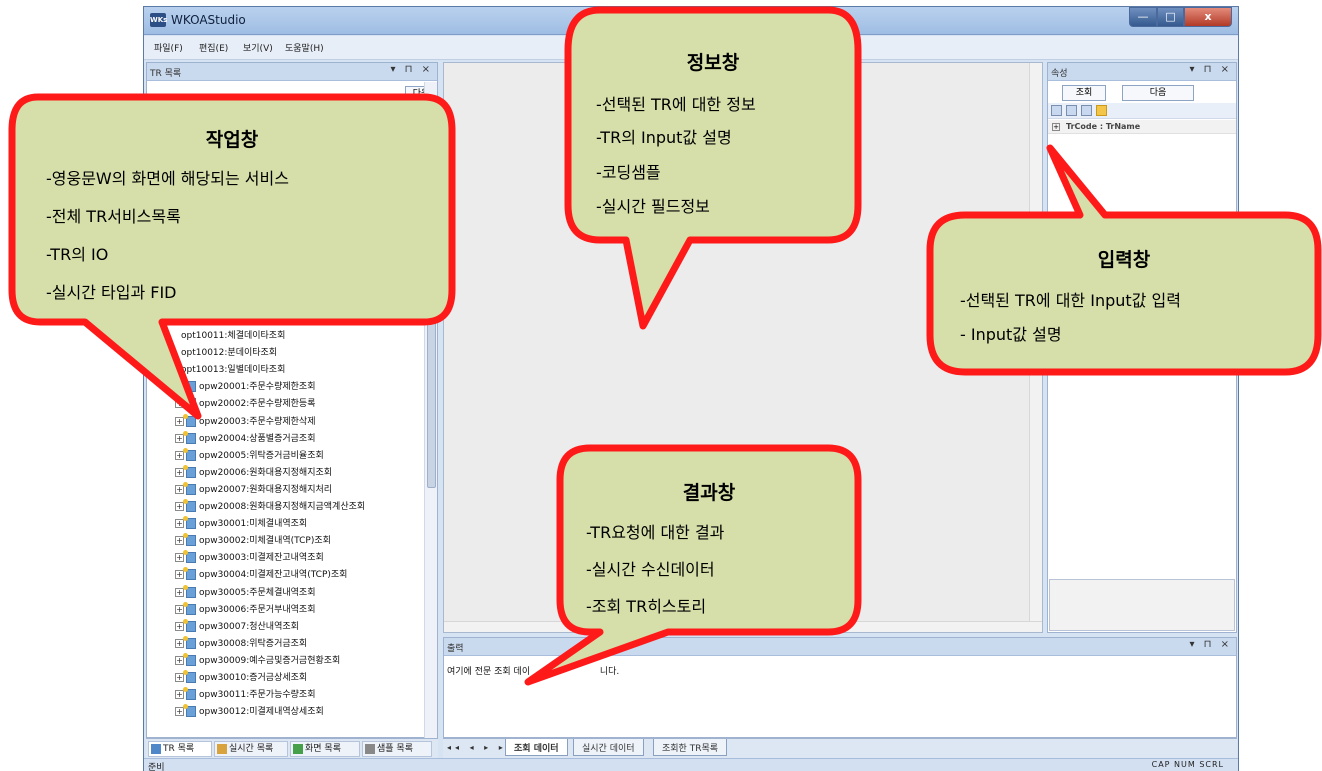  Describe the element at coordinates (1011, 334) in the screenshot. I see `input-callout-line: - Input값 설명` at that location.